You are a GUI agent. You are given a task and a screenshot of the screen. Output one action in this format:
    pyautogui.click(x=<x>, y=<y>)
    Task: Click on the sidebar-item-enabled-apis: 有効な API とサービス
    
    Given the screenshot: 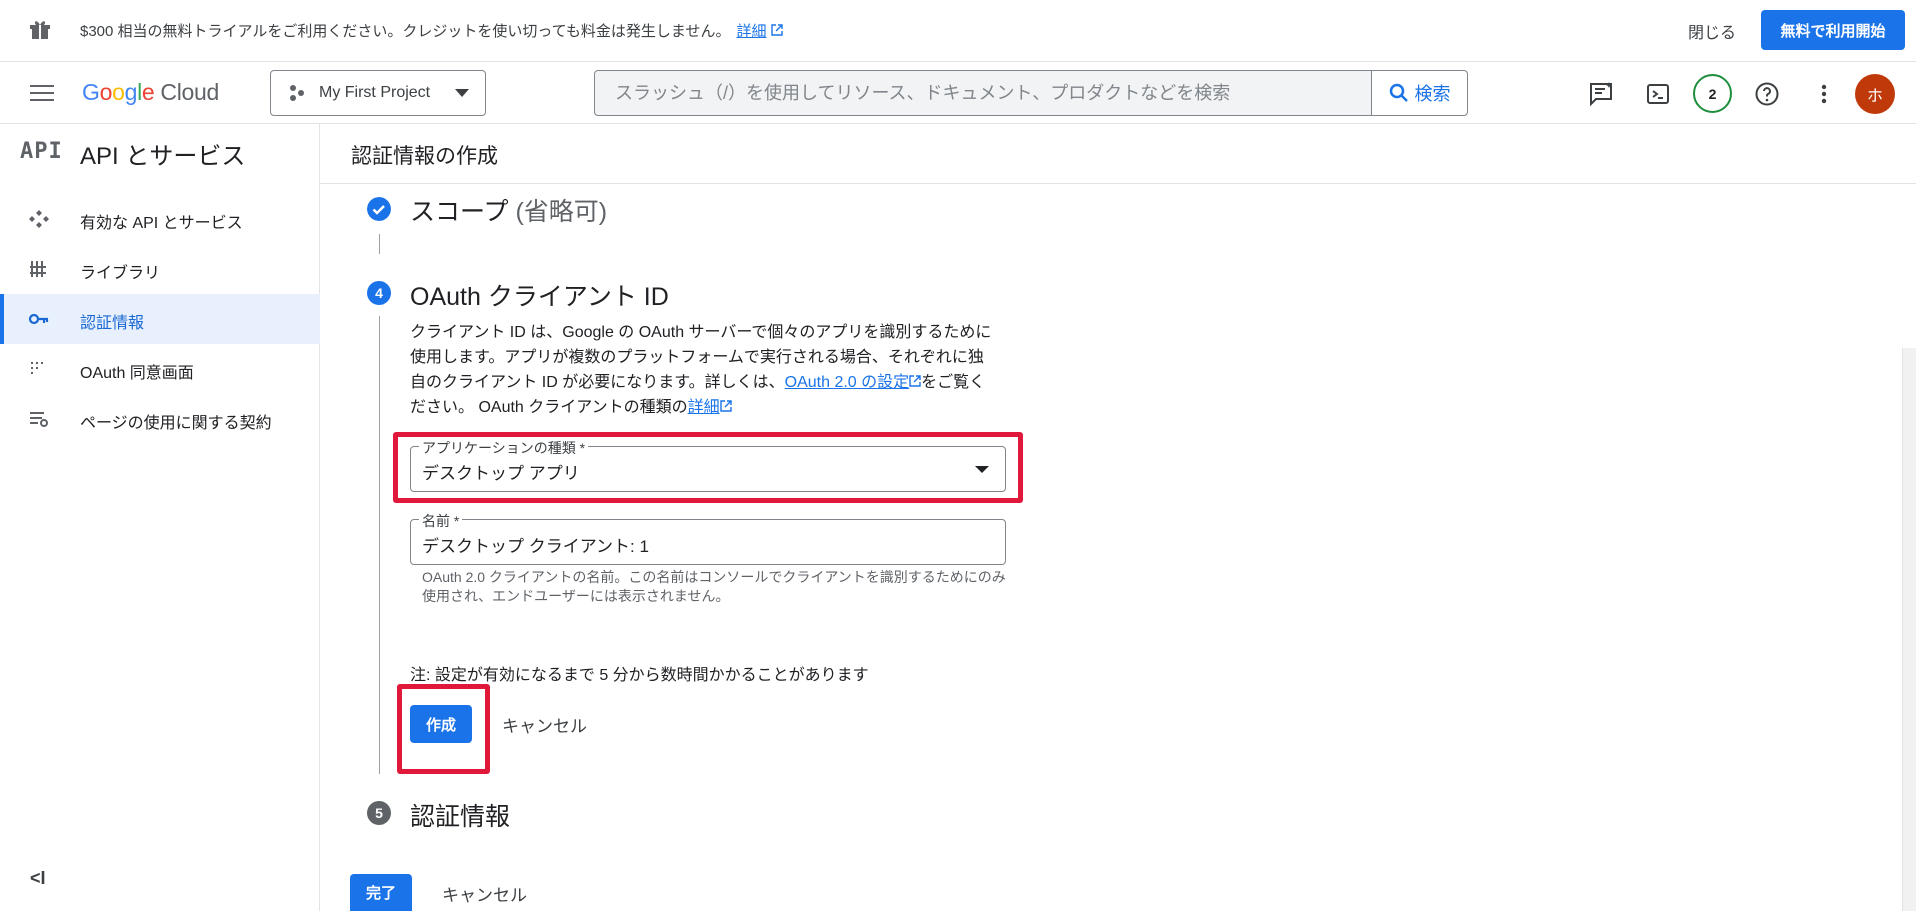 What is the action you would take?
    pyautogui.click(x=160, y=219)
    